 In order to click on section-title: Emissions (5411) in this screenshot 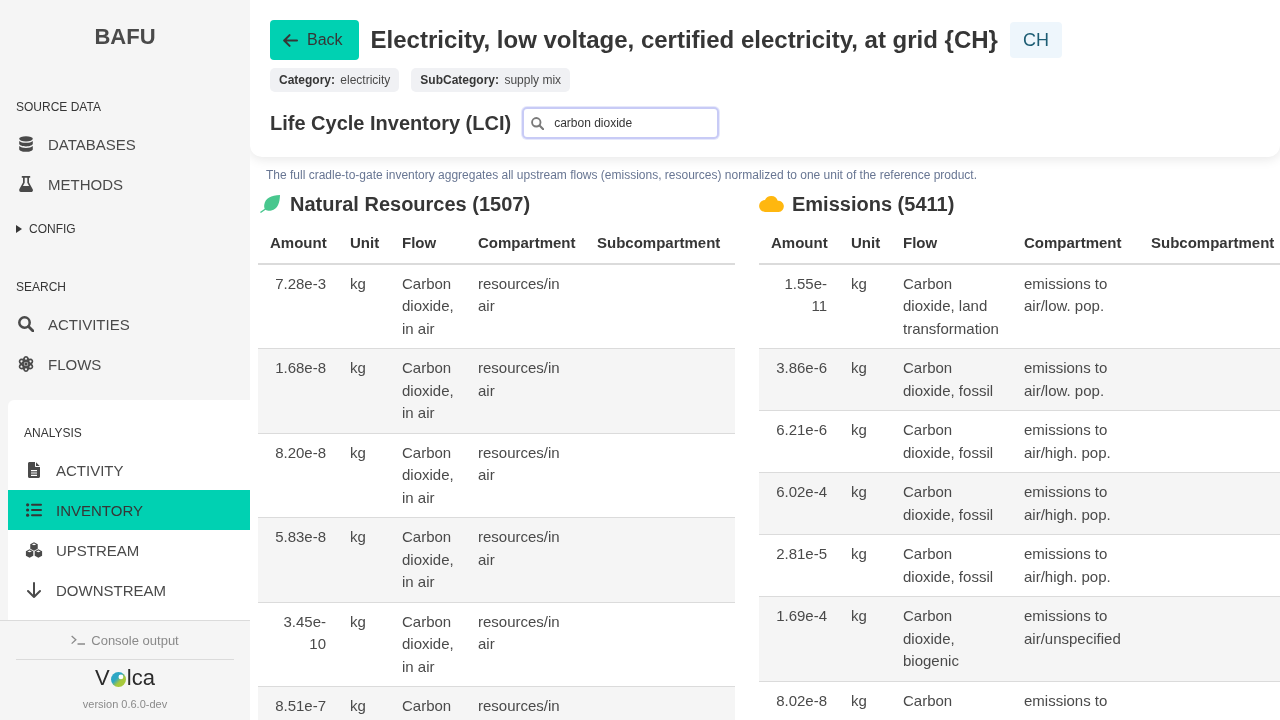, I will do `click(873, 204)`.